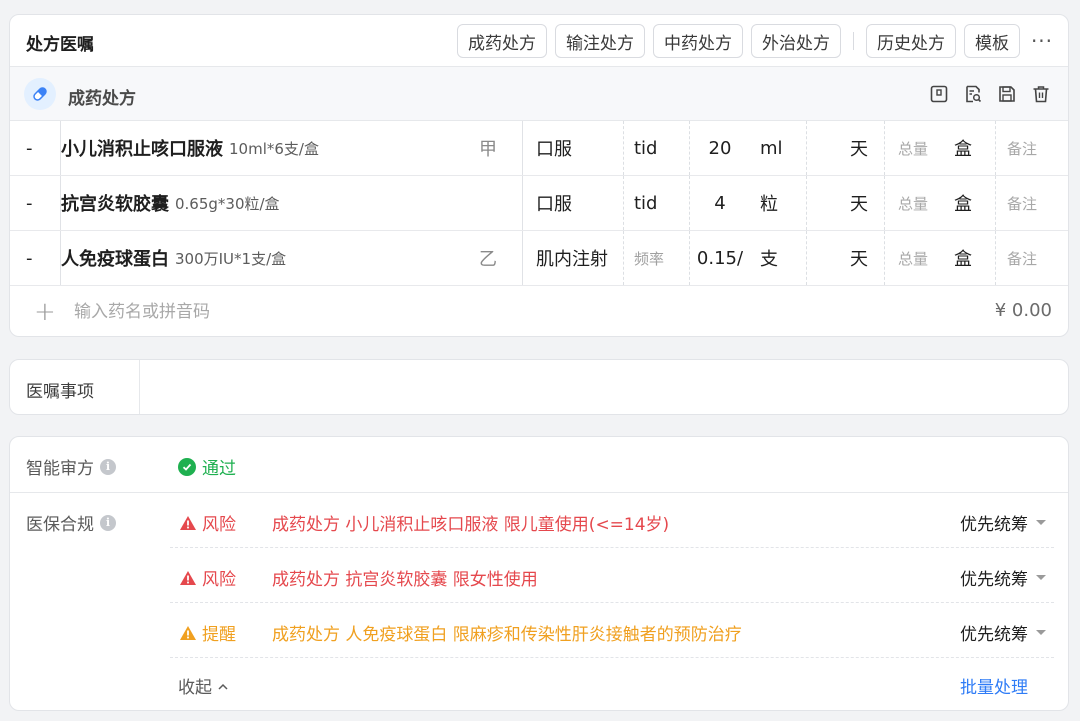  I want to click on prescription-tabs: 成药处方 输注处方 中药处方 外治处方 历史处方 模板 ···, so click(753, 41).